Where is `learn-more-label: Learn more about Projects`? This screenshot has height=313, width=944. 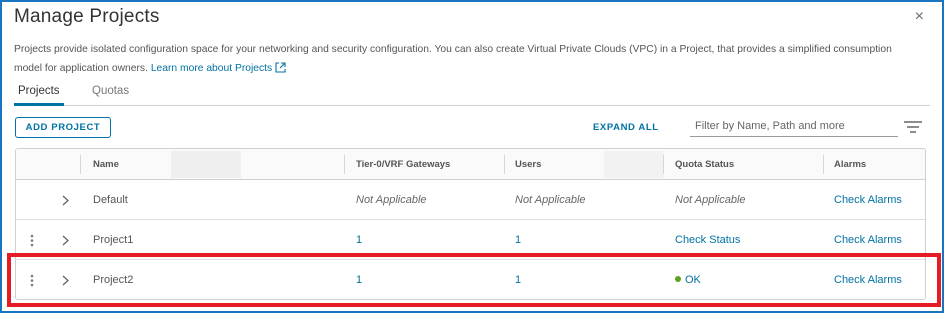
learn-more-label: Learn more about Projects is located at coordinates (211, 68).